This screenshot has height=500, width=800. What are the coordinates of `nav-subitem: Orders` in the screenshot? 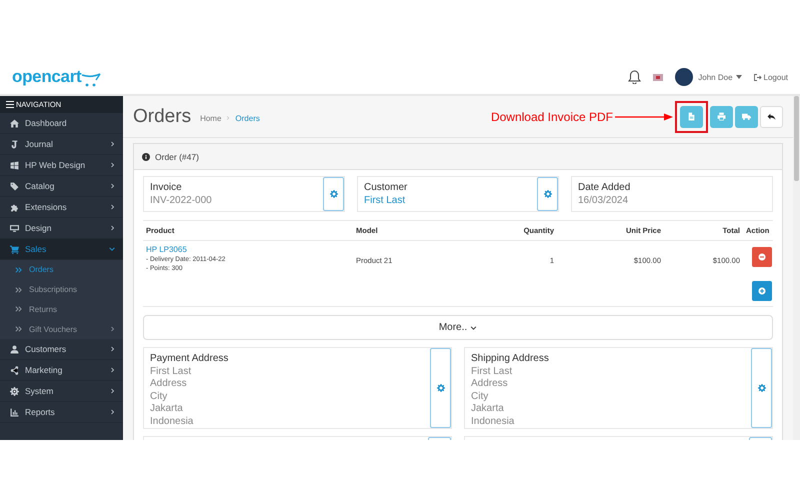 It's located at (61, 270).